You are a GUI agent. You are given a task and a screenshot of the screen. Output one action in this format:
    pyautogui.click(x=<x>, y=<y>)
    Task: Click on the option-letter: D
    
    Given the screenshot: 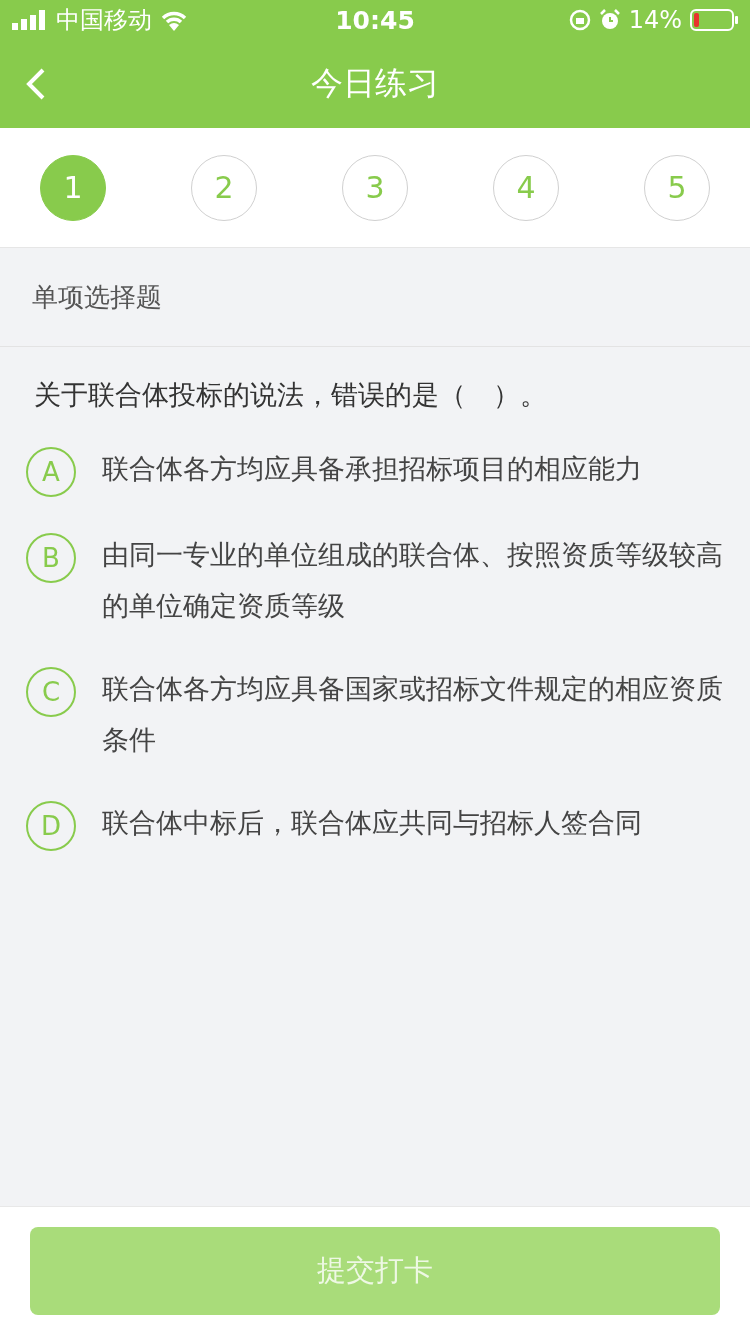 What is the action you would take?
    pyautogui.click(x=51, y=826)
    